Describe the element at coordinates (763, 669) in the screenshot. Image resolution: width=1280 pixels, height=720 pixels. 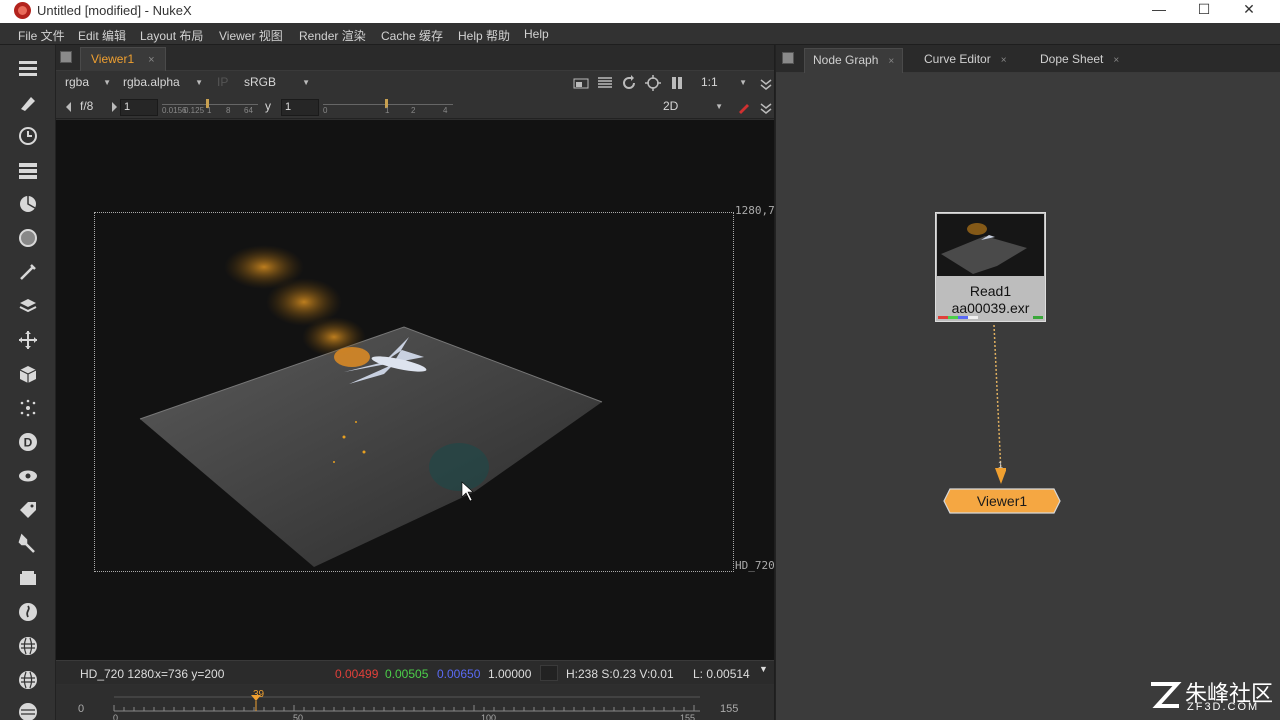
I see `info-menu-icon: ▼` at that location.